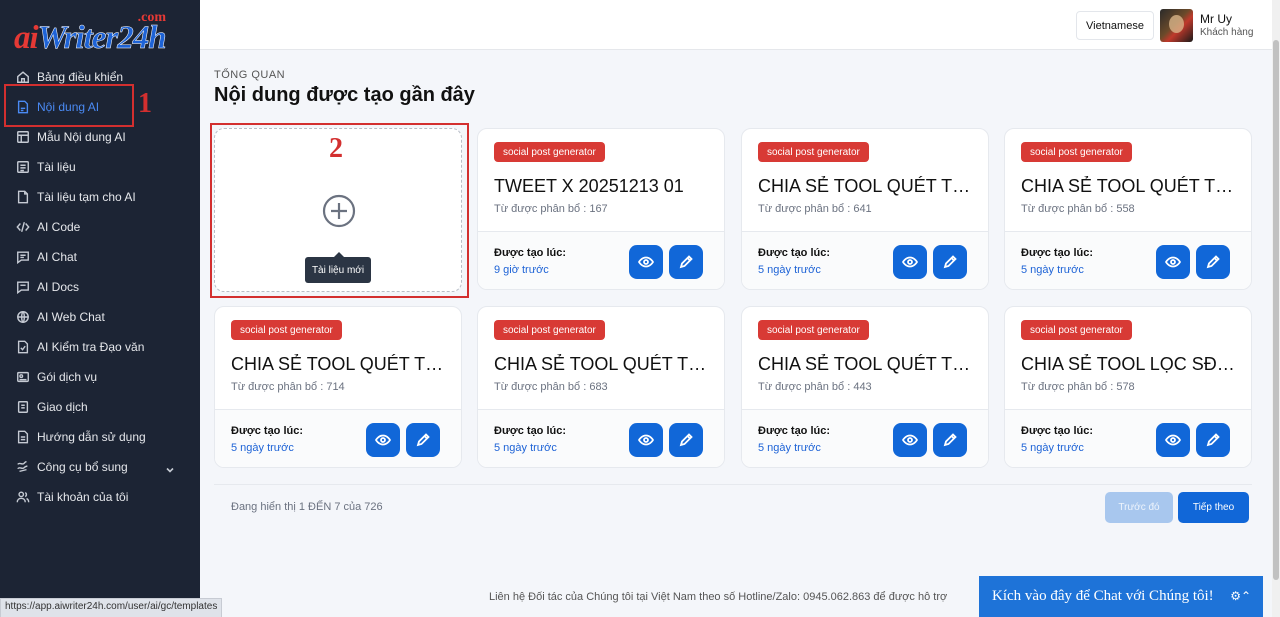 The height and width of the screenshot is (617, 1280). What do you see at coordinates (1115, 25) in the screenshot?
I see `language-selector: Vietnamese` at bounding box center [1115, 25].